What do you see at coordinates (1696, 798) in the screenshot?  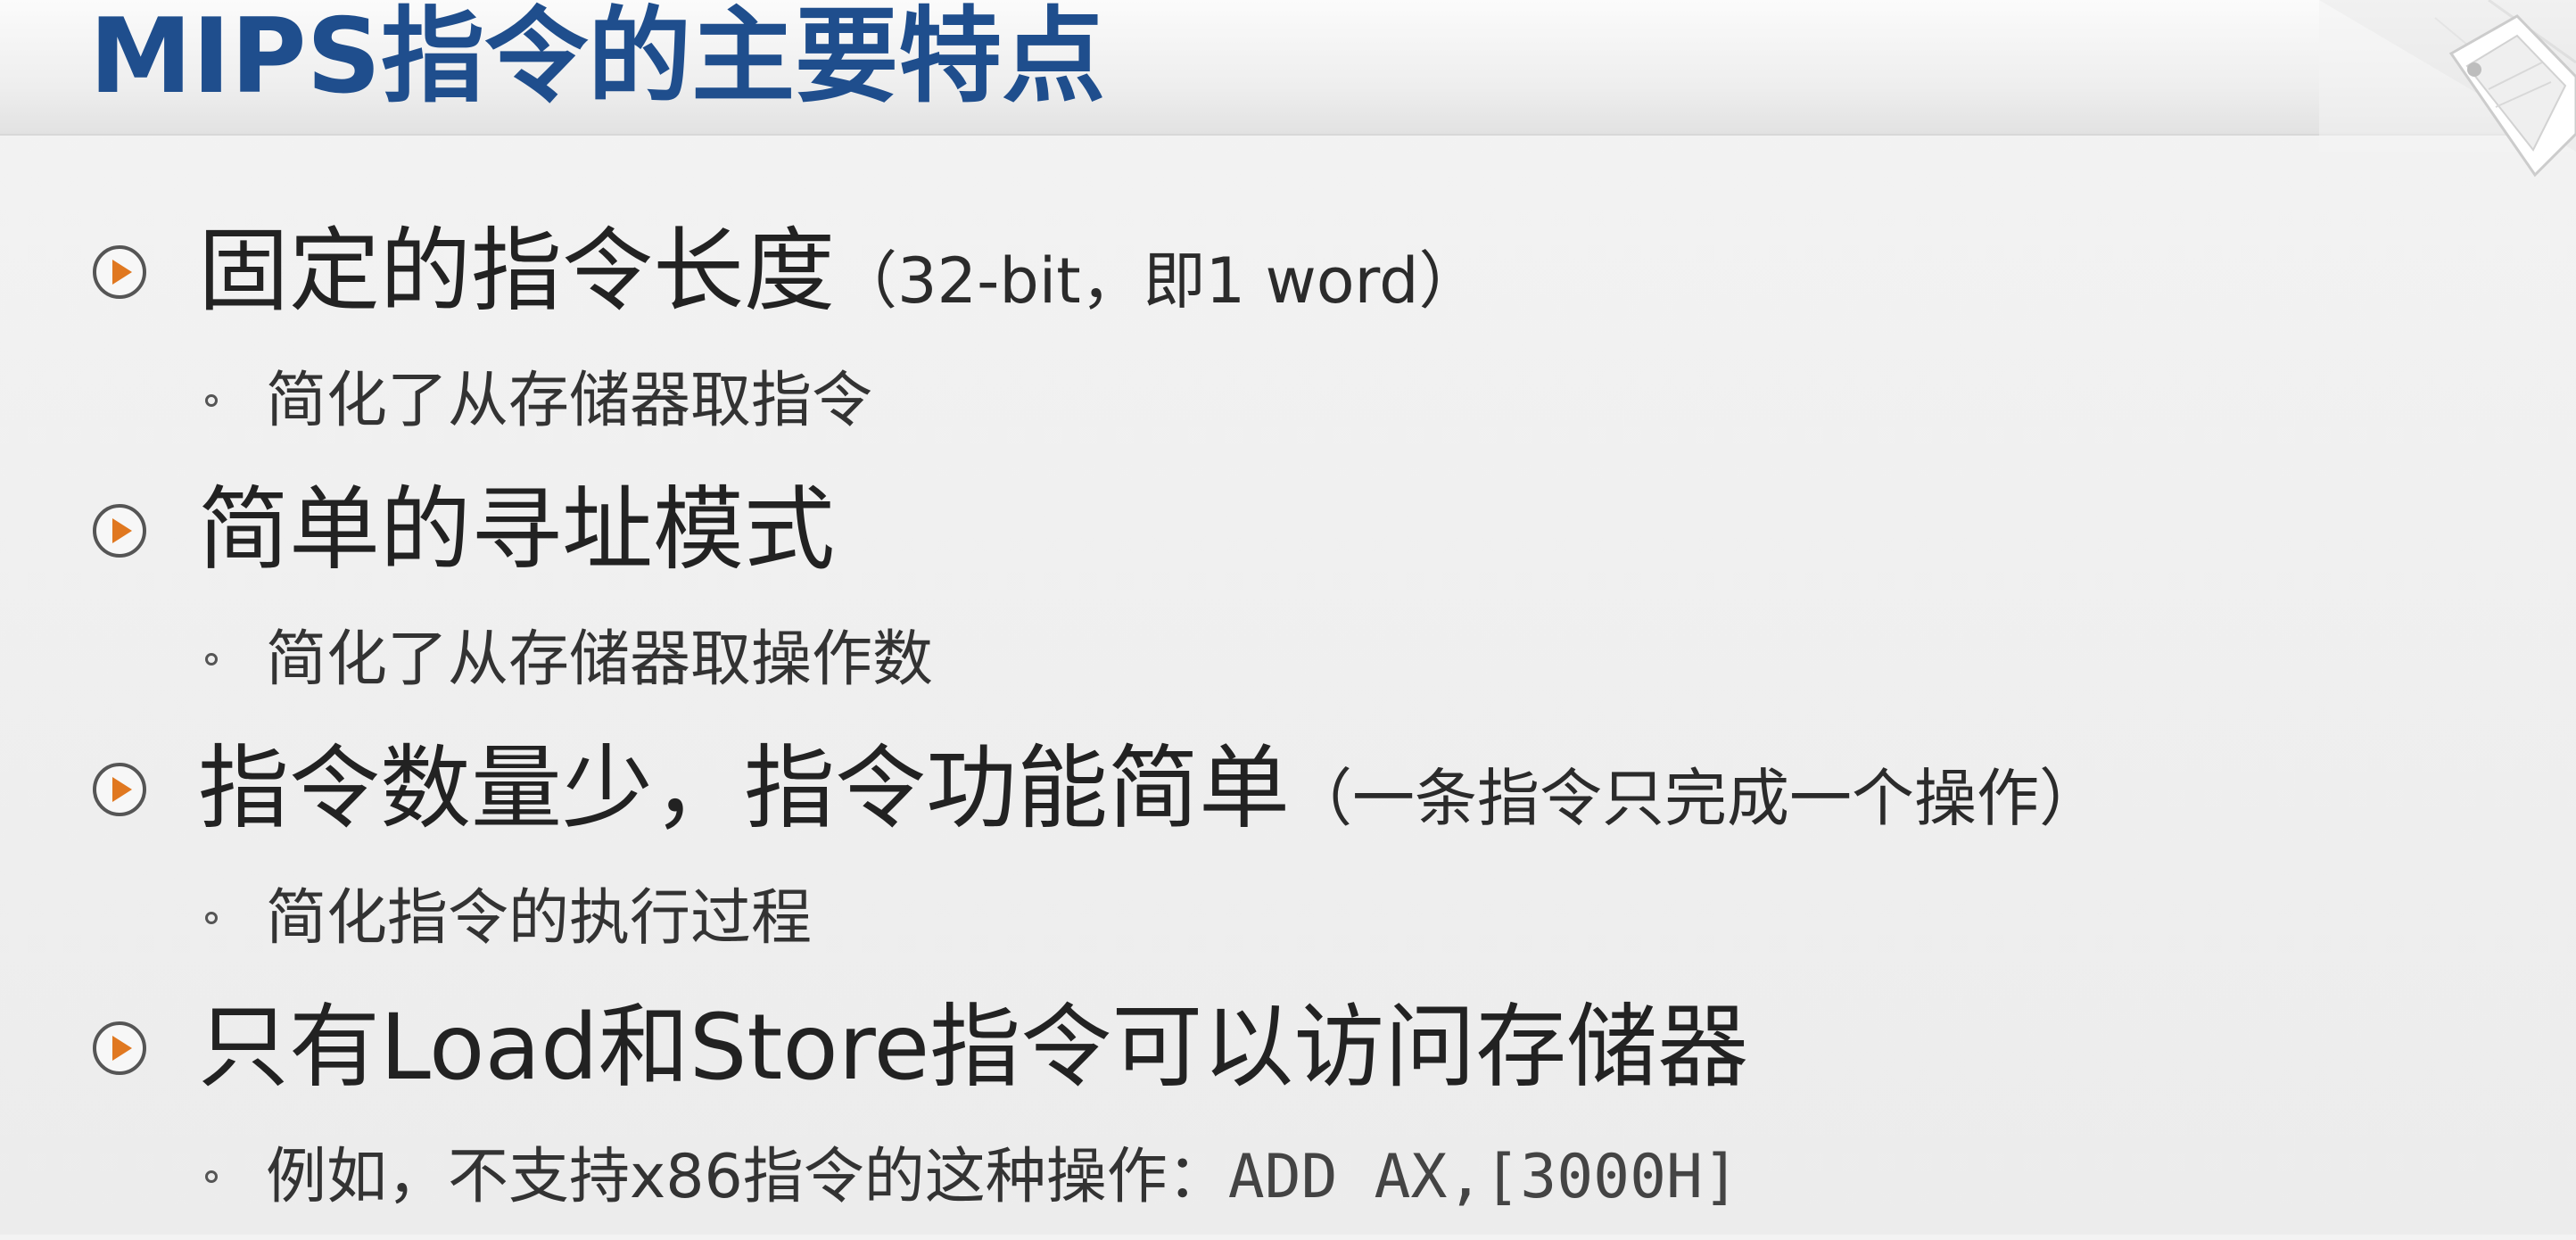 I see `bullet-note: （一条指令只完成一个操作）` at bounding box center [1696, 798].